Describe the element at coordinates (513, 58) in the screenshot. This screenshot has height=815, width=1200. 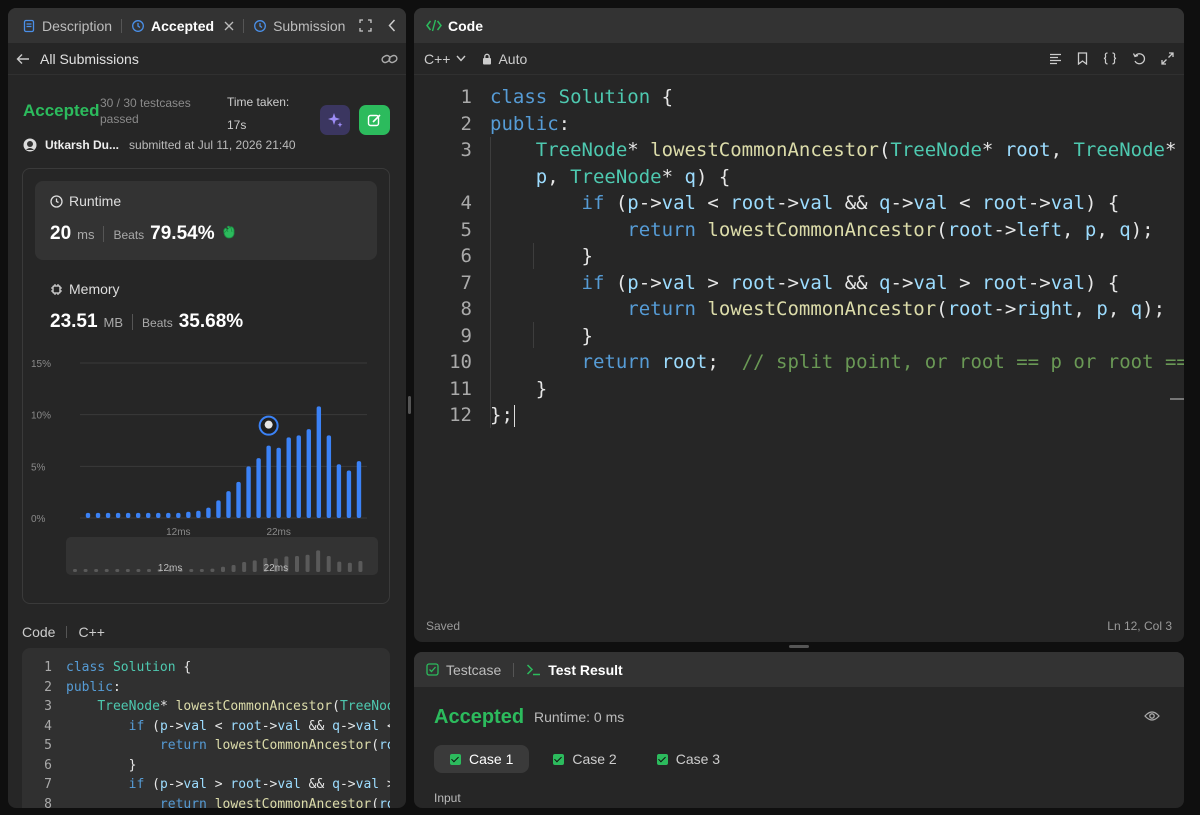
I see `mode-value: Auto` at that location.